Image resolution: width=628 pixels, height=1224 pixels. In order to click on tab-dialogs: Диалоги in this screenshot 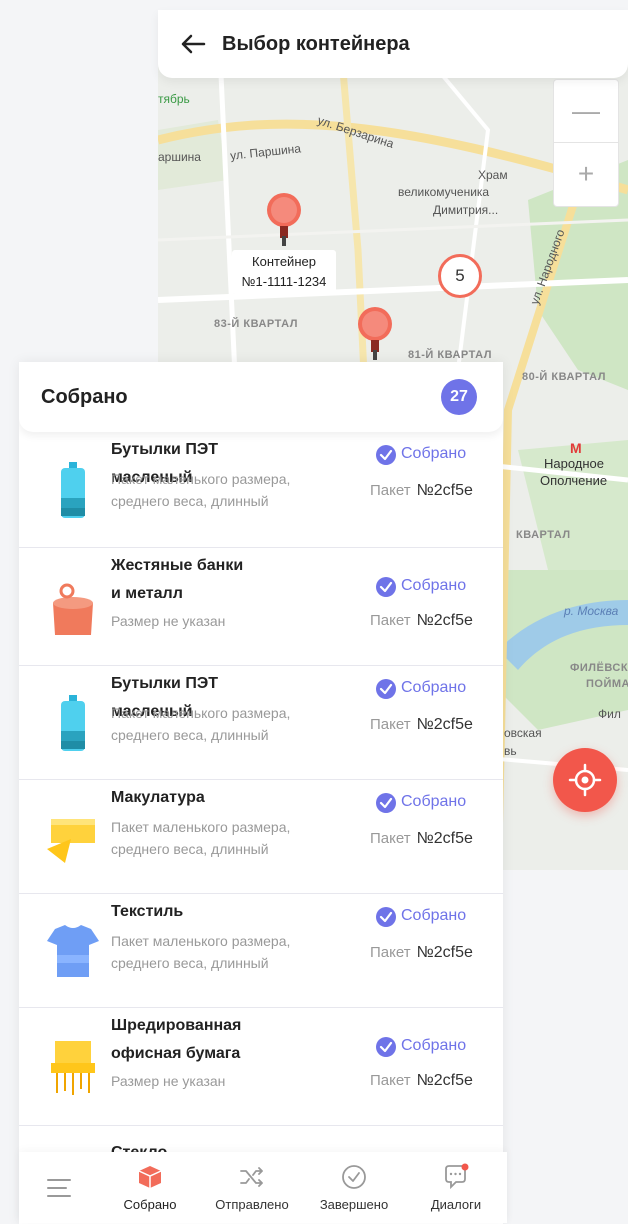, I will do `click(456, 1187)`.